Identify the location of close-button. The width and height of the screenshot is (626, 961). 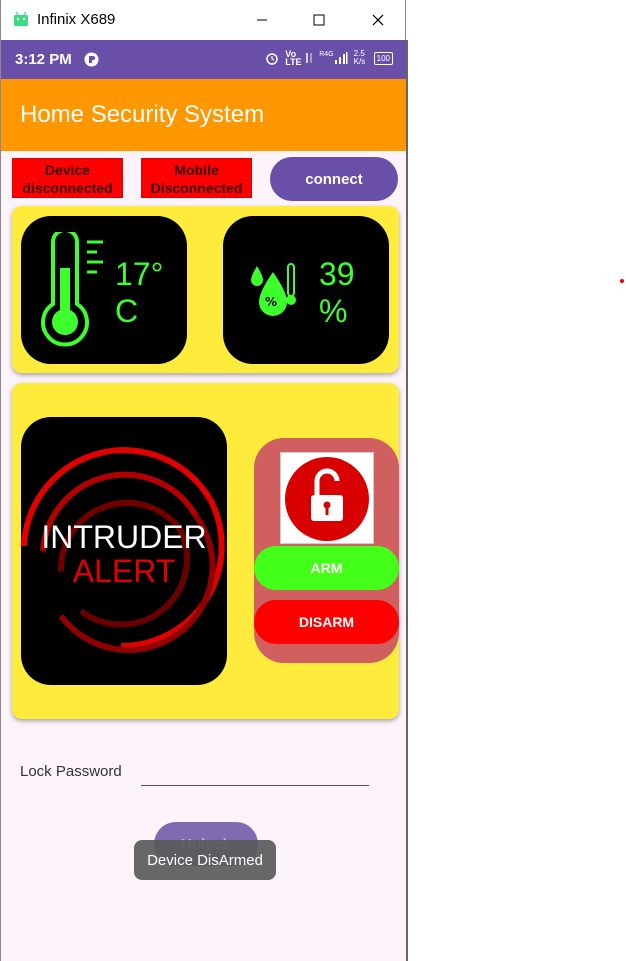
(378, 20).